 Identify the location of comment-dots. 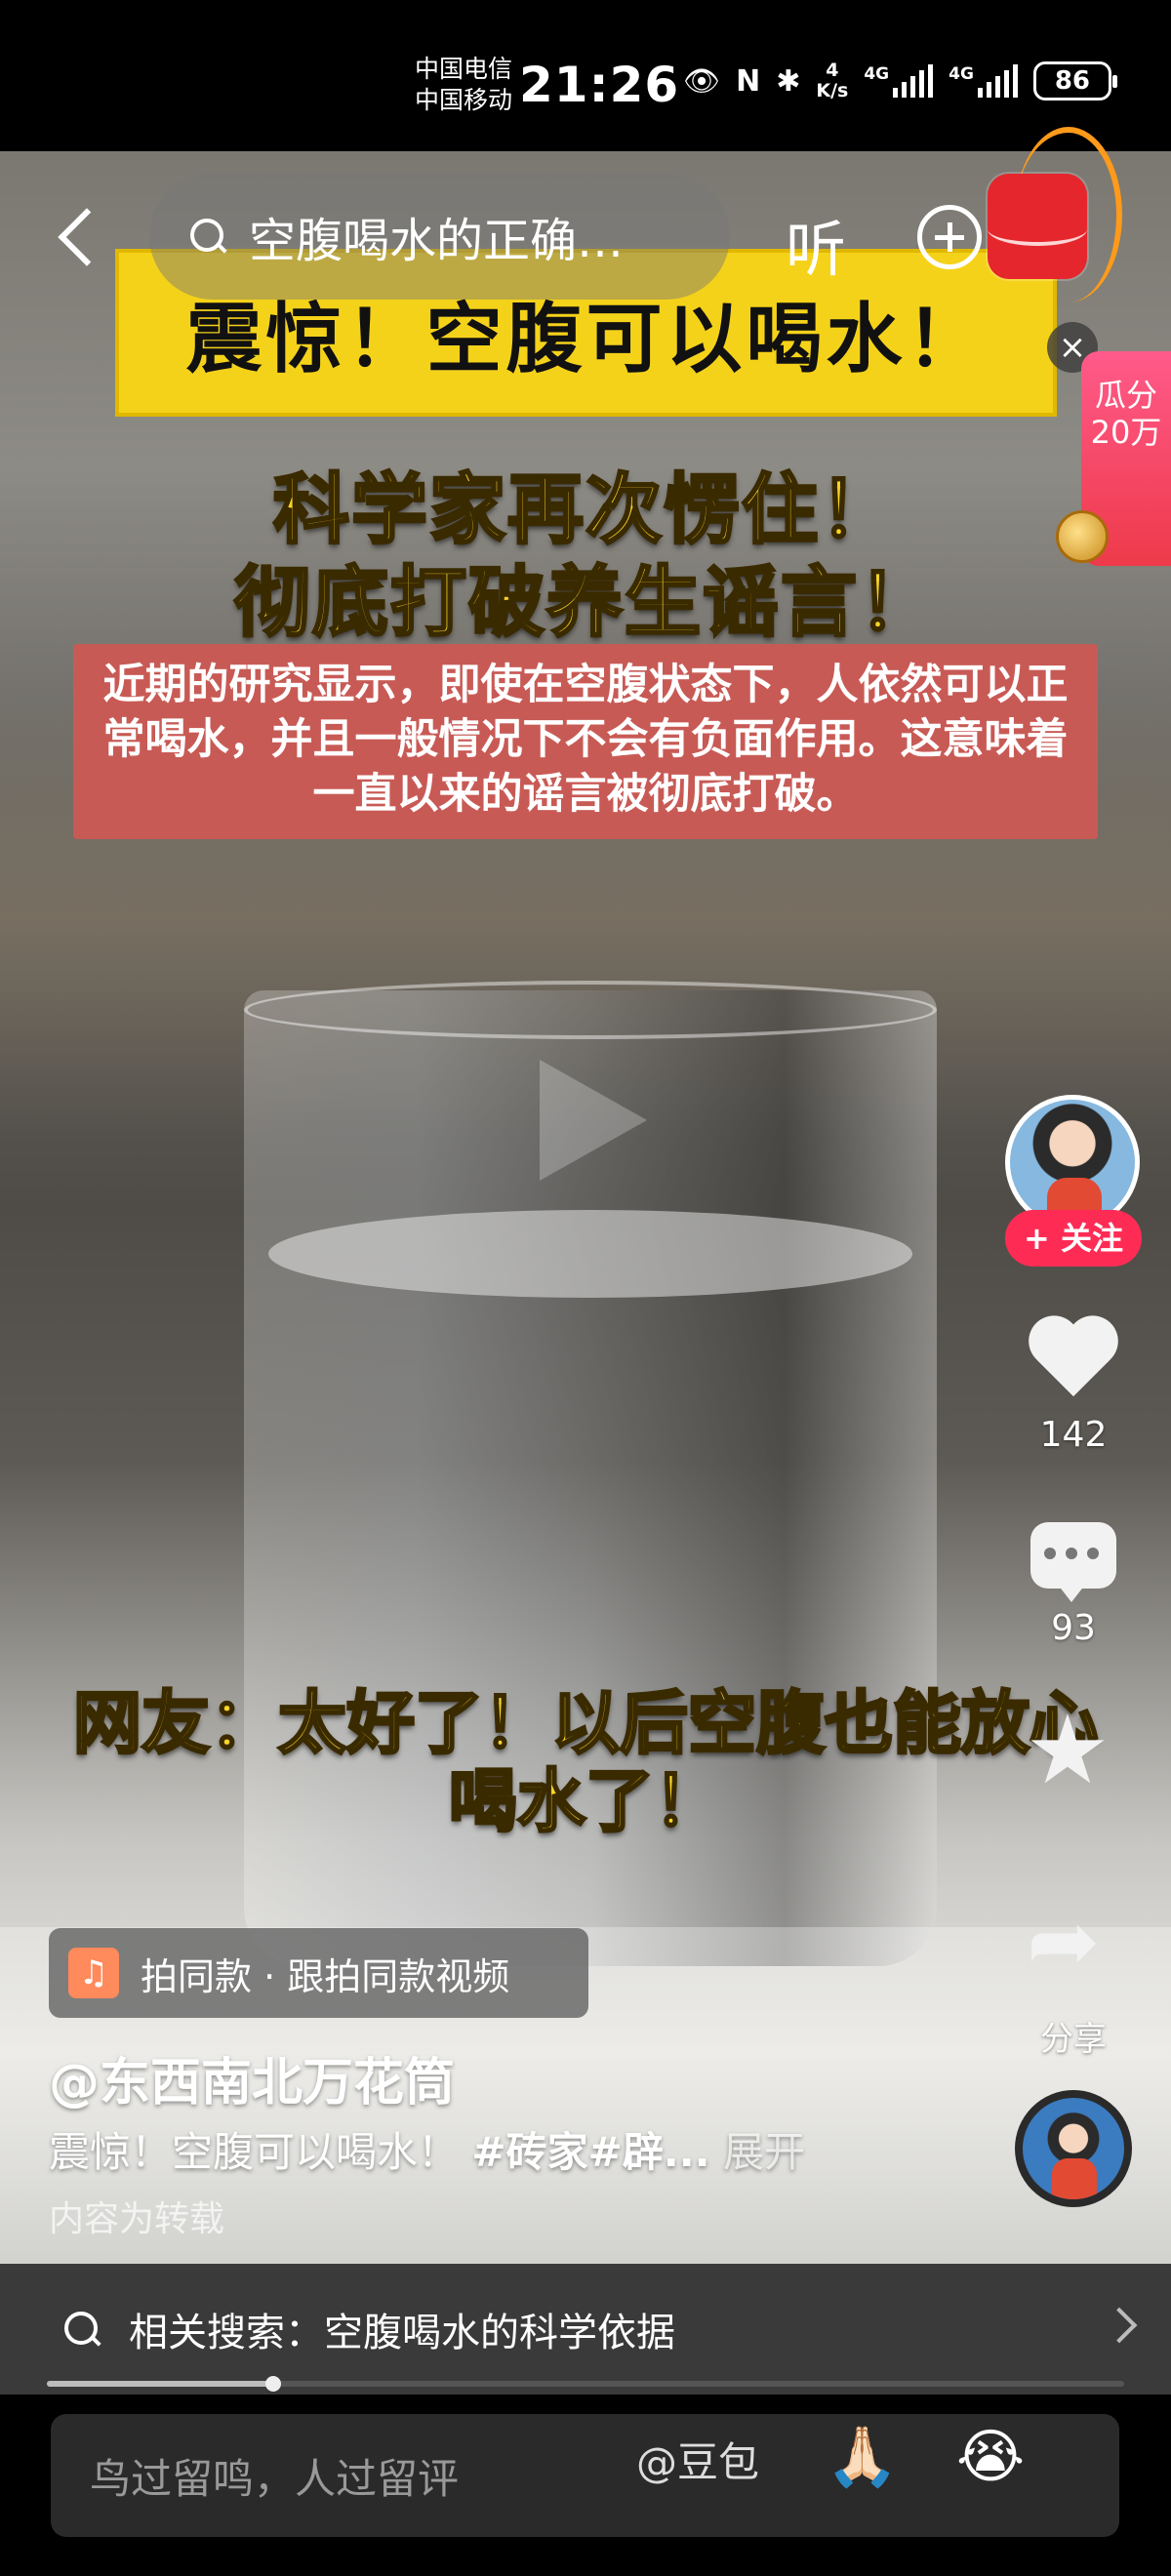
(1071, 1553).